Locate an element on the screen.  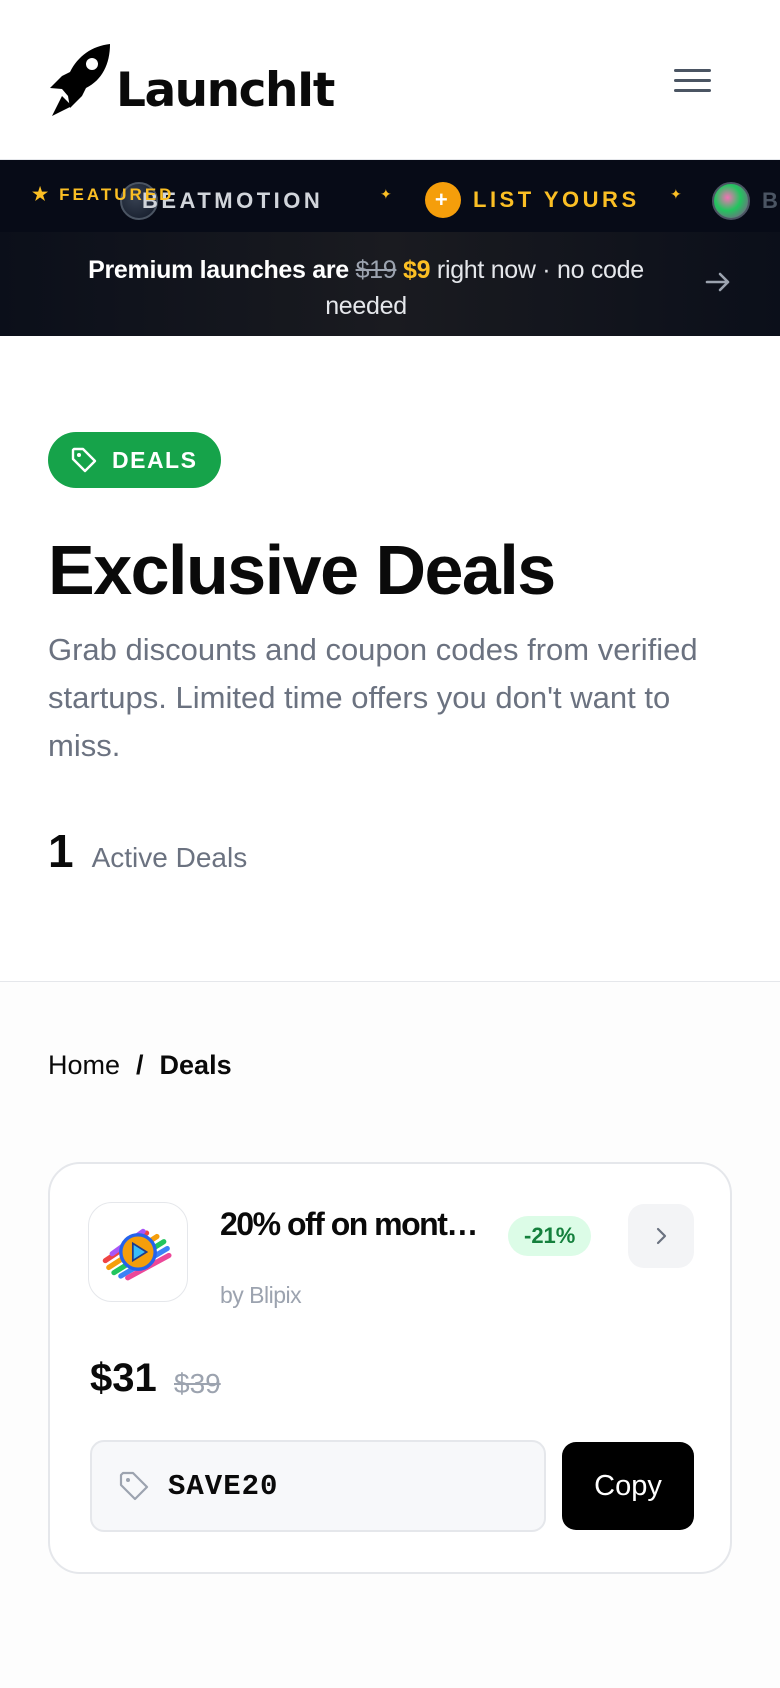
deal-company: by Blipix is located at coordinates (261, 1295).